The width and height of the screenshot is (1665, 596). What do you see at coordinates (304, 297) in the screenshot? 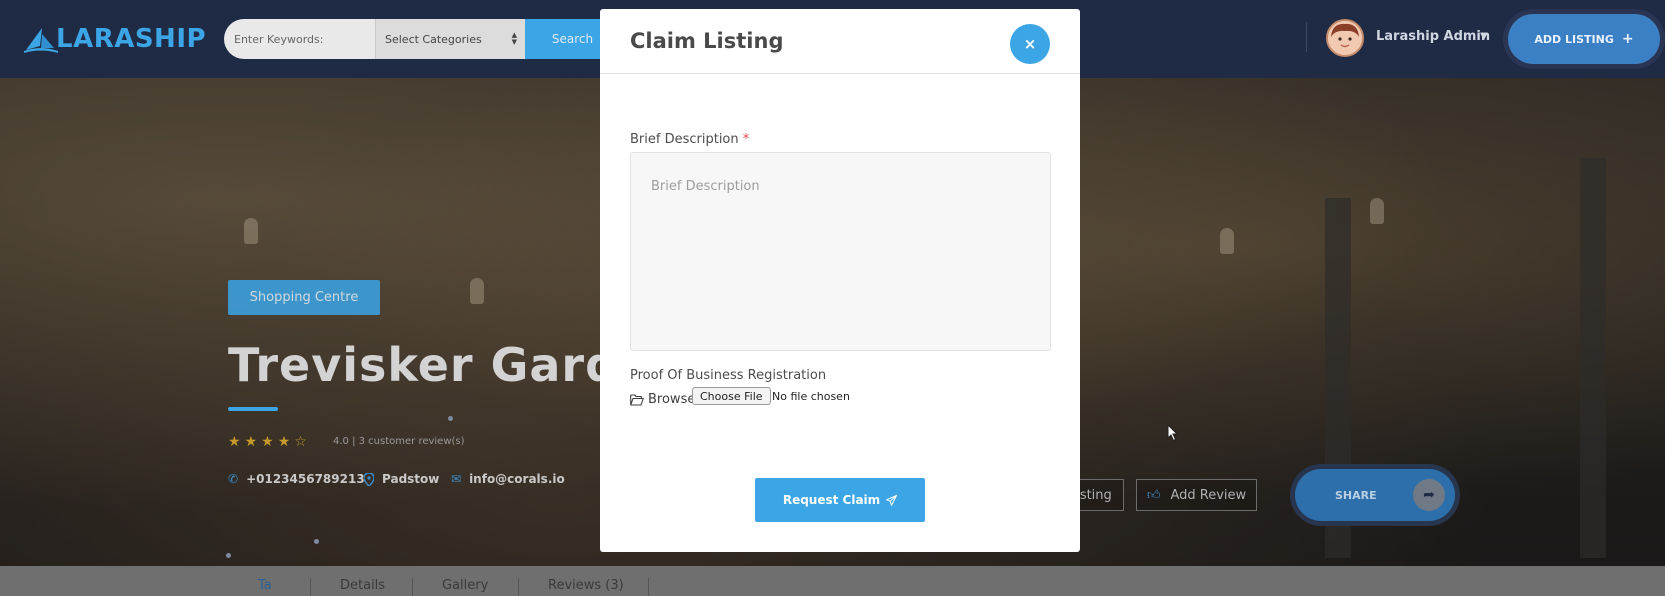
I see `category-tag: Shopping Centre` at bounding box center [304, 297].